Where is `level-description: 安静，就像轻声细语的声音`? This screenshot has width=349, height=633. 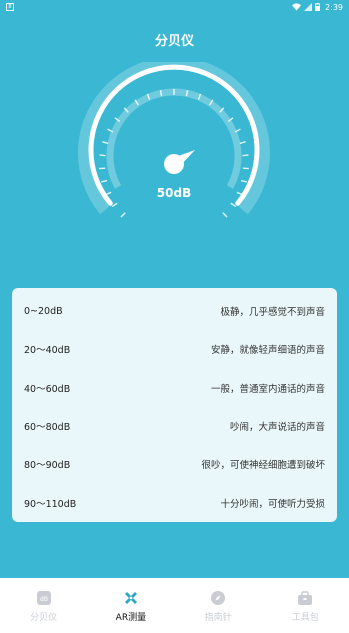
level-description: 安静，就像轻声细语的声音 is located at coordinates (267, 351).